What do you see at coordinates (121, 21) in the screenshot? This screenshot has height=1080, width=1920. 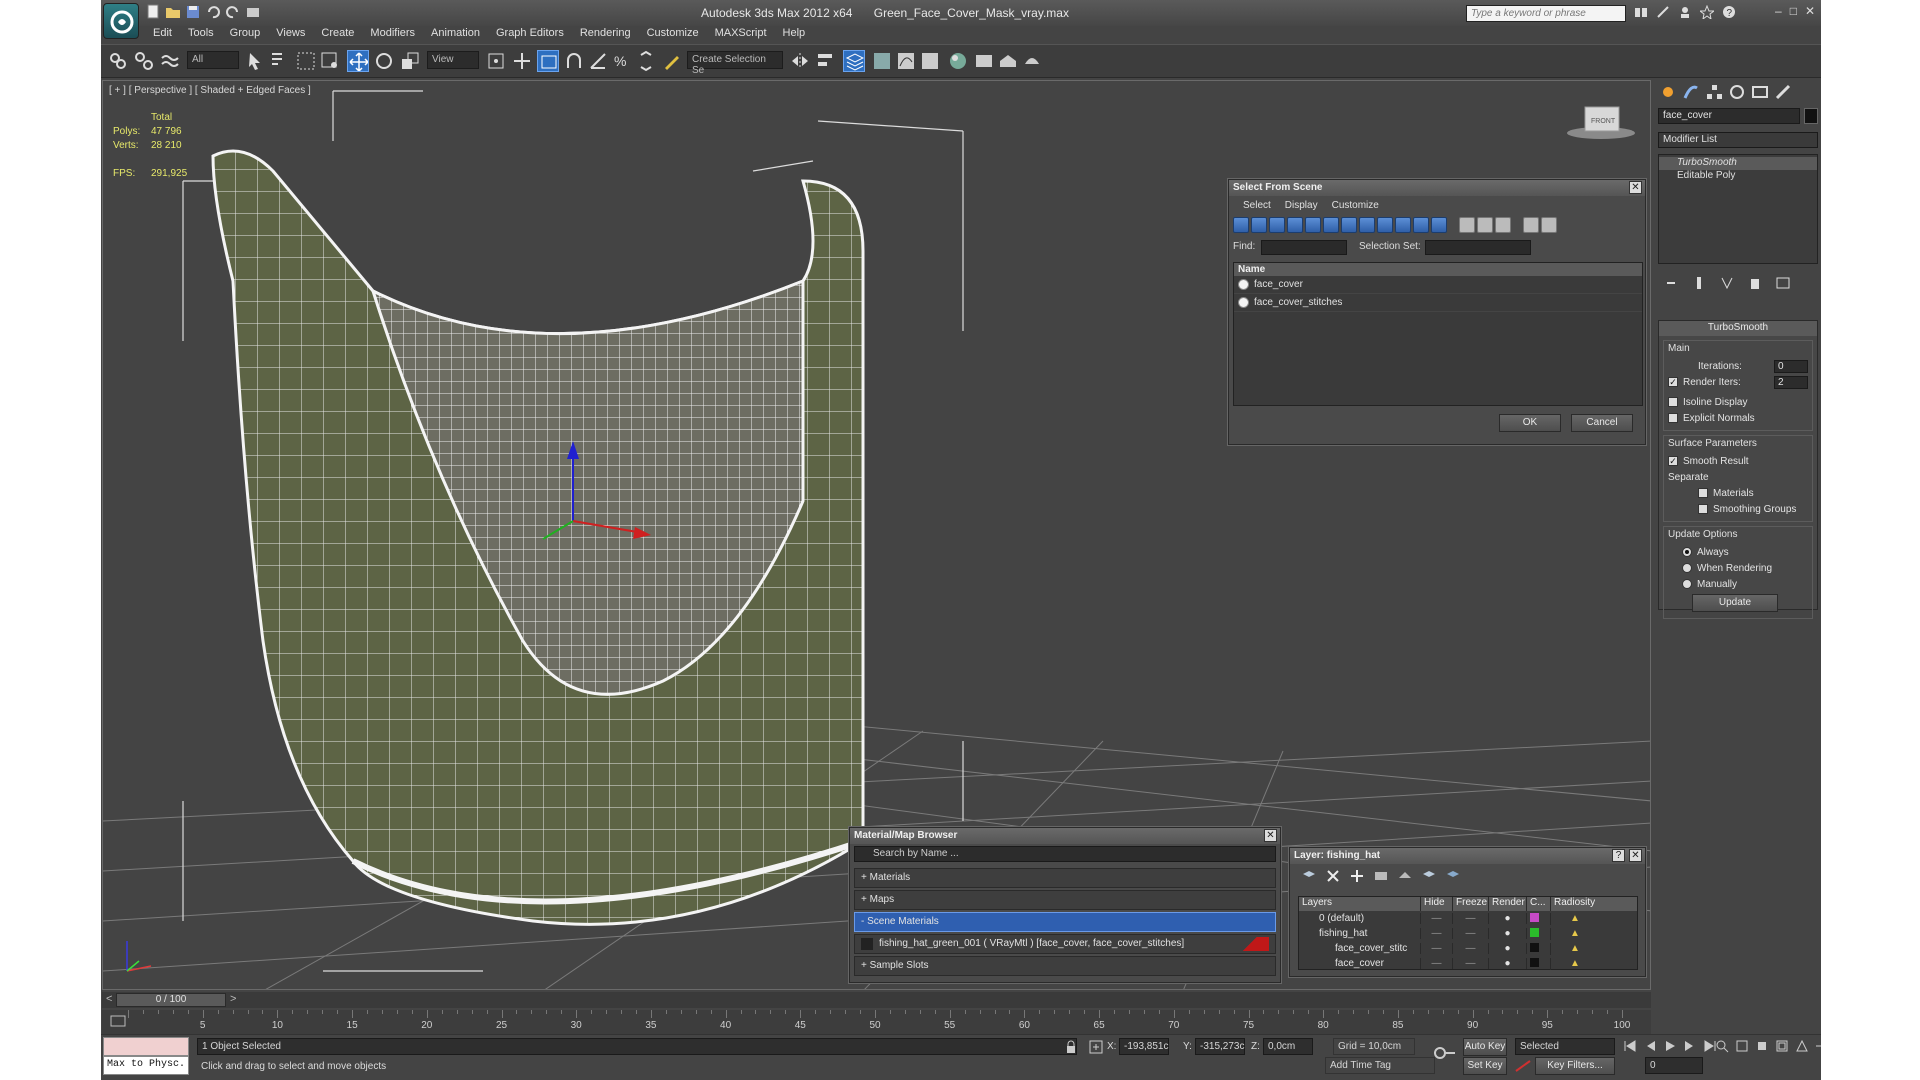 I see `app-logo-icon` at bounding box center [121, 21].